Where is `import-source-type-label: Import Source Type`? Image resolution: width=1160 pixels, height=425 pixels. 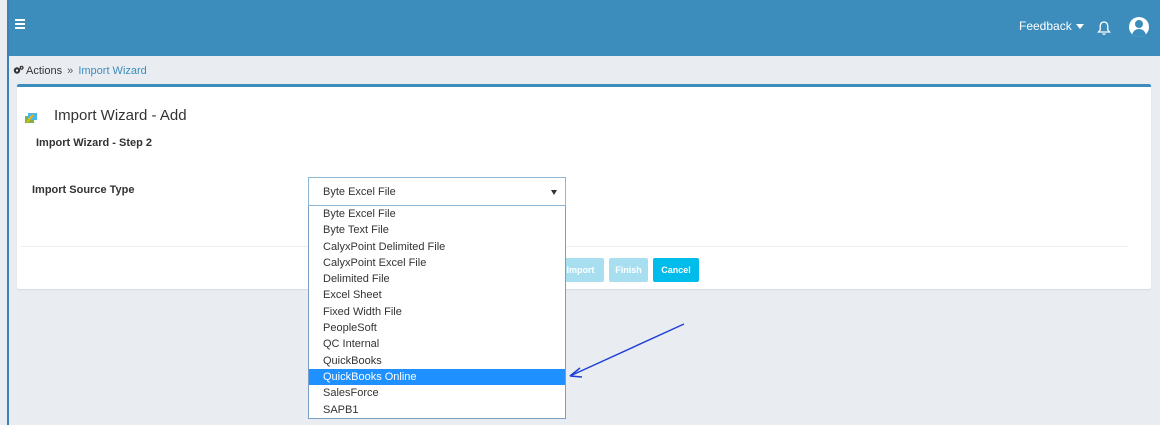
import-source-type-label: Import Source Type is located at coordinates (83, 190).